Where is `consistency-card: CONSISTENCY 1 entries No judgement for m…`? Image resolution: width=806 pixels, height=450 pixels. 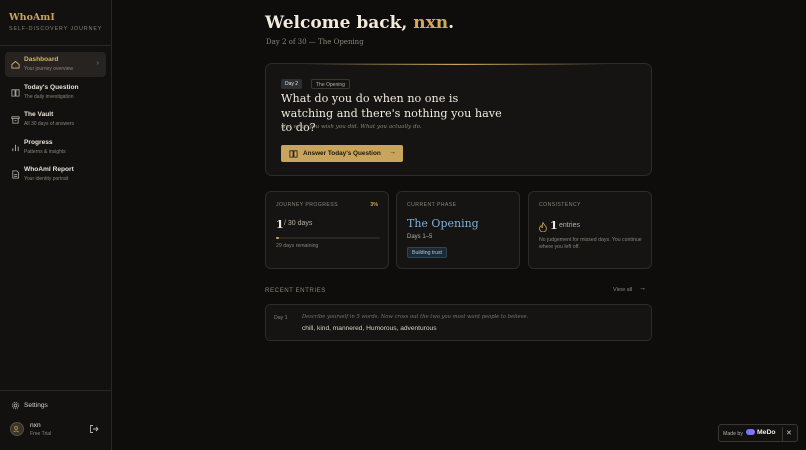 consistency-card: CONSISTENCY 1 entries No judgement for m… is located at coordinates (590, 230).